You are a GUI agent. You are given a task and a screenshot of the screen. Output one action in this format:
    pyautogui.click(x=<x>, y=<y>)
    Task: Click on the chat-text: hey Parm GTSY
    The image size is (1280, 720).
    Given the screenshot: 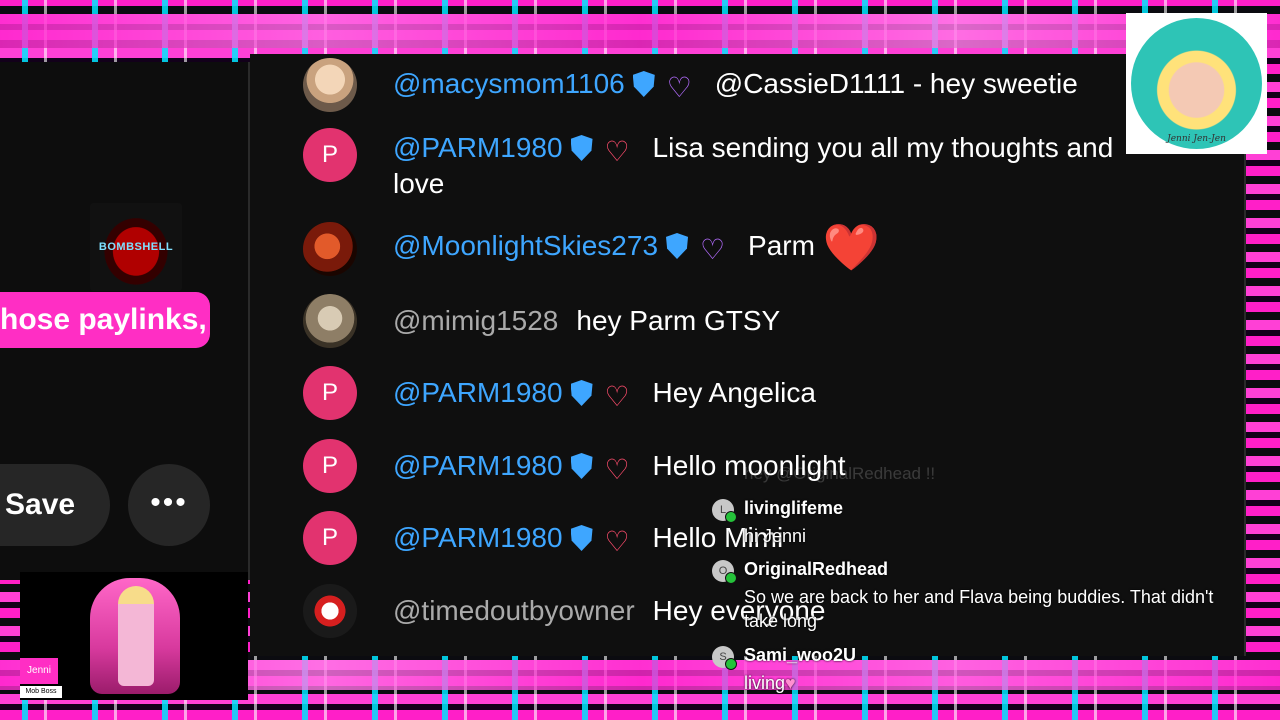 What is the action you would take?
    pyautogui.click(x=678, y=320)
    